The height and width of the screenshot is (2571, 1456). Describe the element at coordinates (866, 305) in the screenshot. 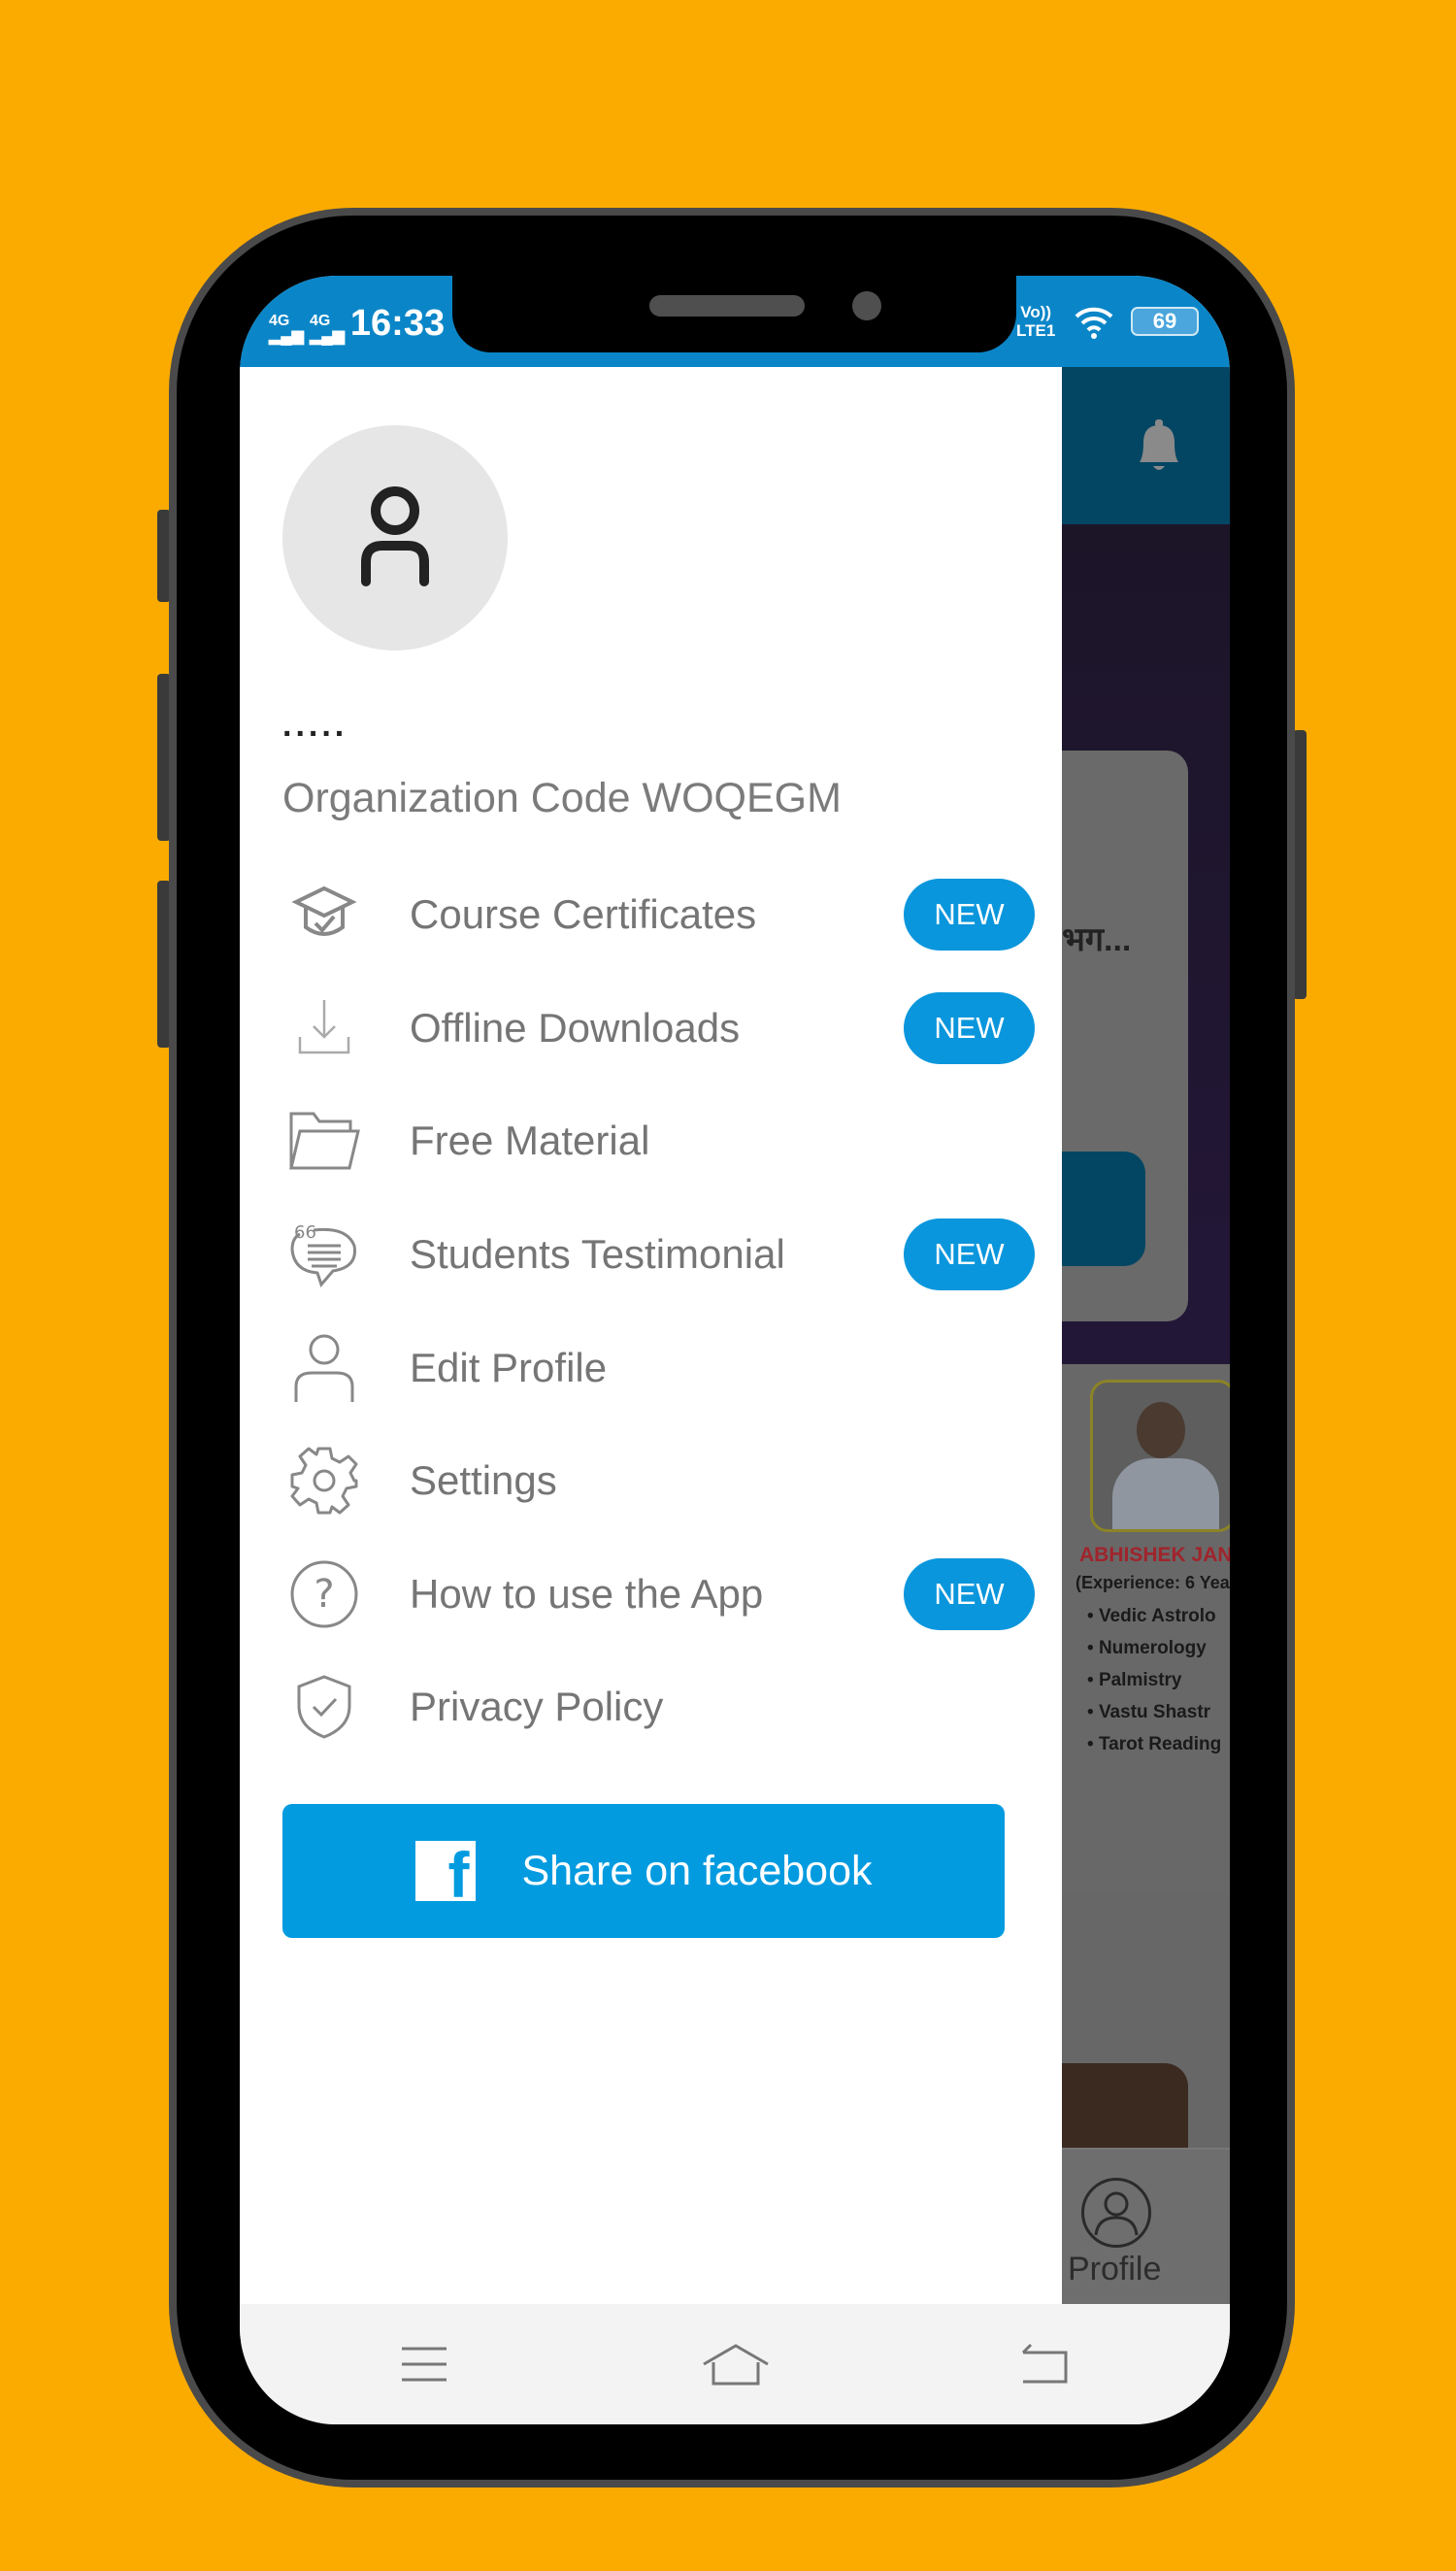

I see `front-camera` at that location.